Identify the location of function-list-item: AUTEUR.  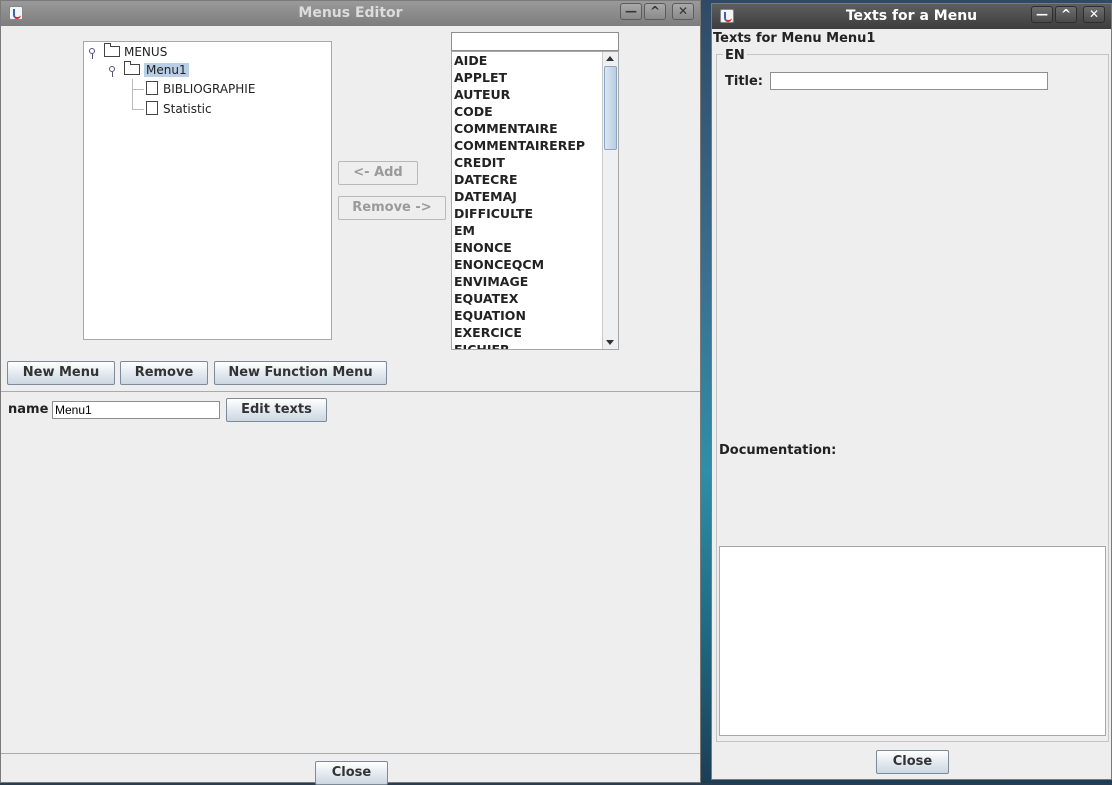
(528, 94).